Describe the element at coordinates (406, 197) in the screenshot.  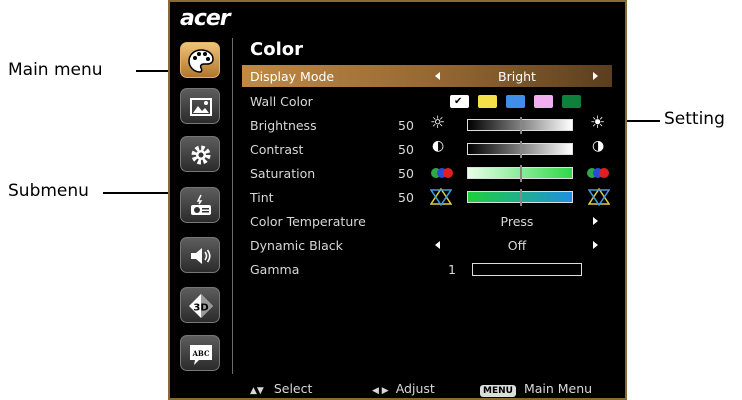
I see `tint-value: 50` at that location.